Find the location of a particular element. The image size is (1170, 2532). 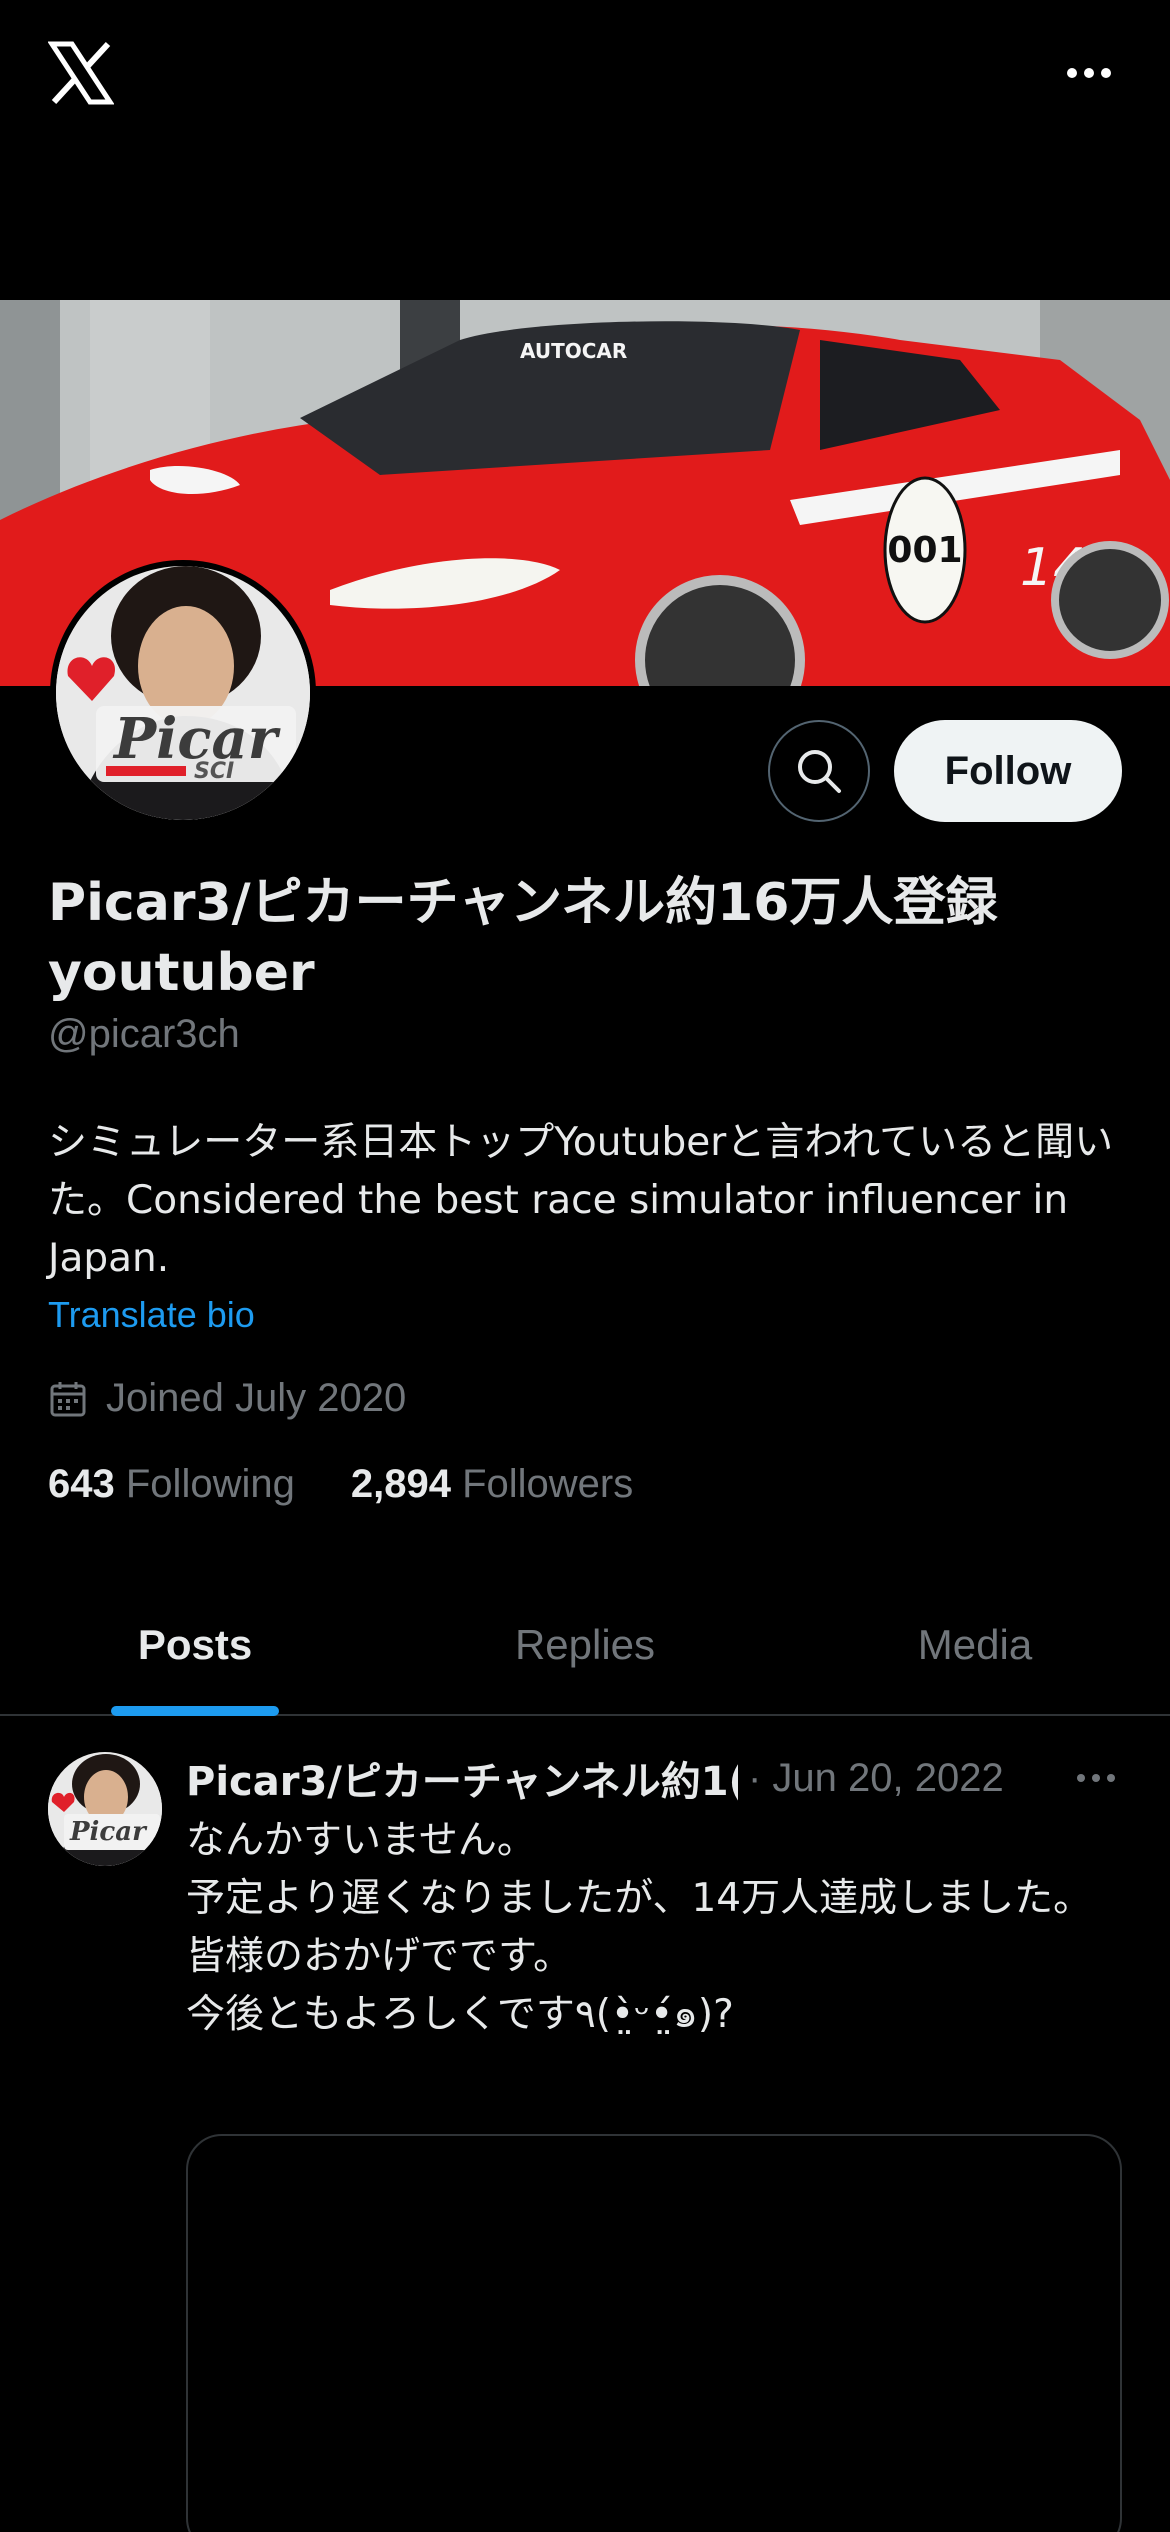

tab-replies: Replies is located at coordinates (585, 1645).